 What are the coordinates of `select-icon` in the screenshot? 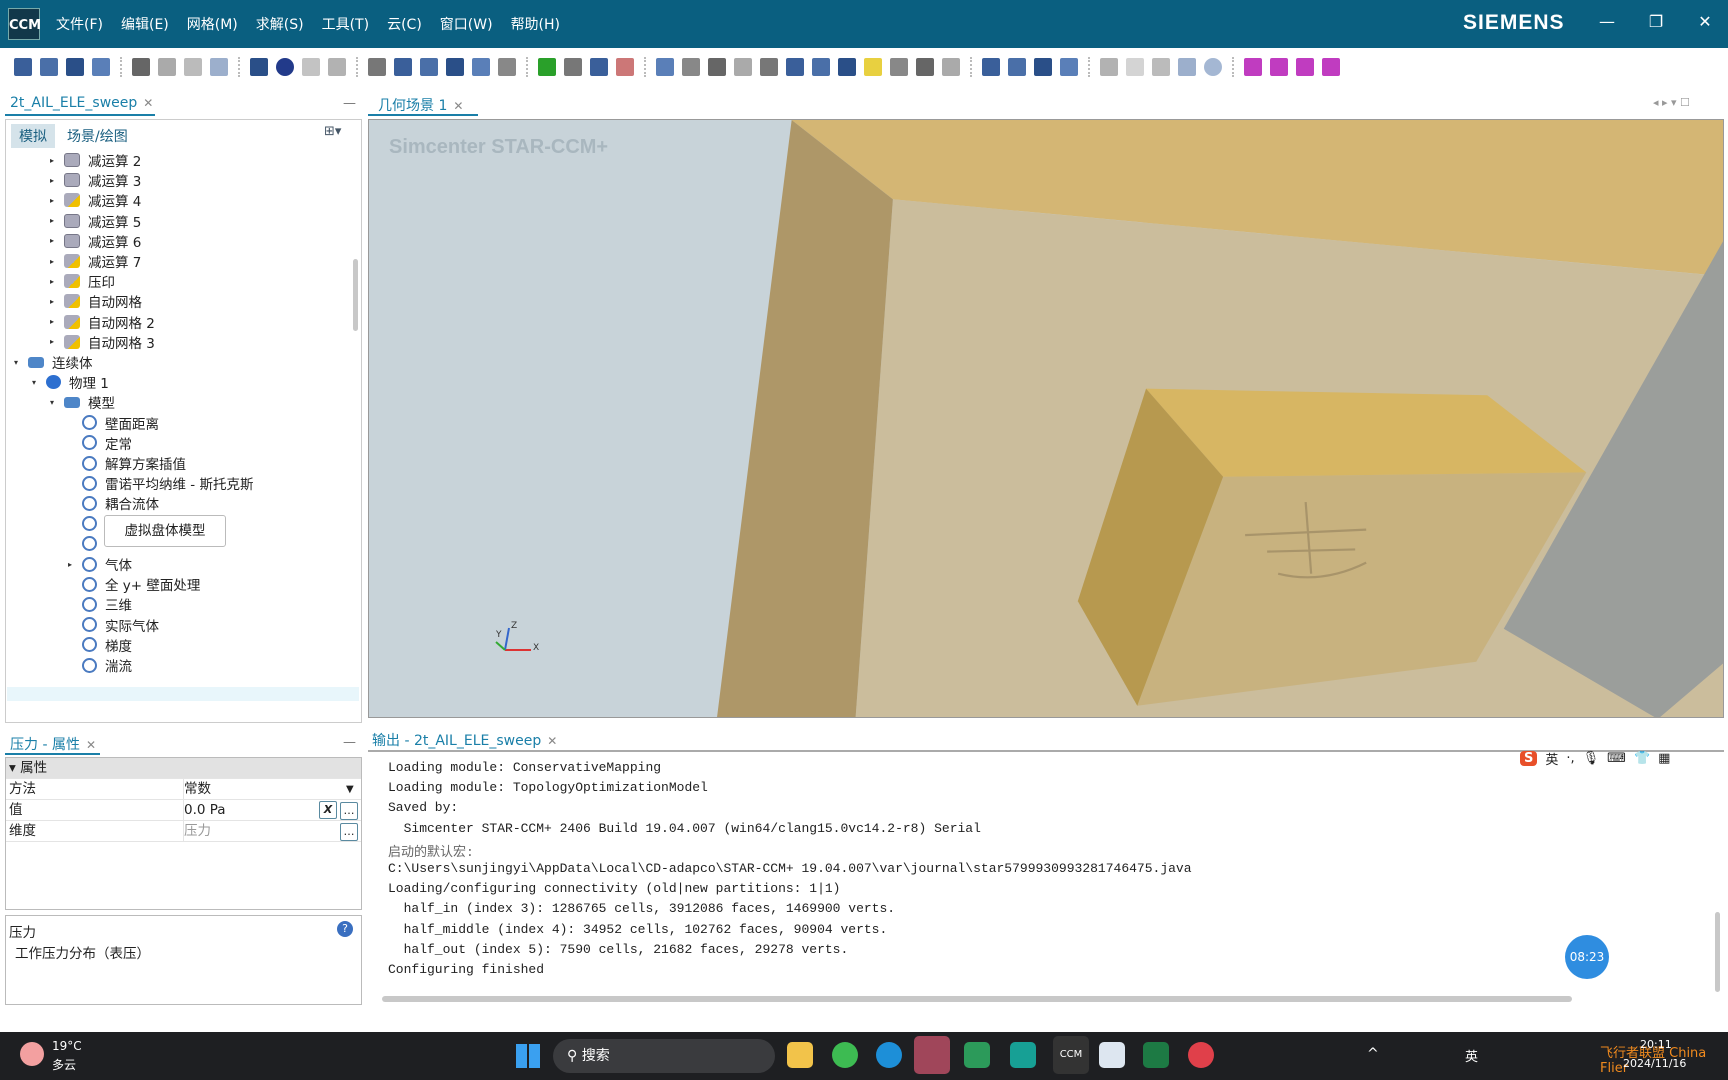 It's located at (743, 67).